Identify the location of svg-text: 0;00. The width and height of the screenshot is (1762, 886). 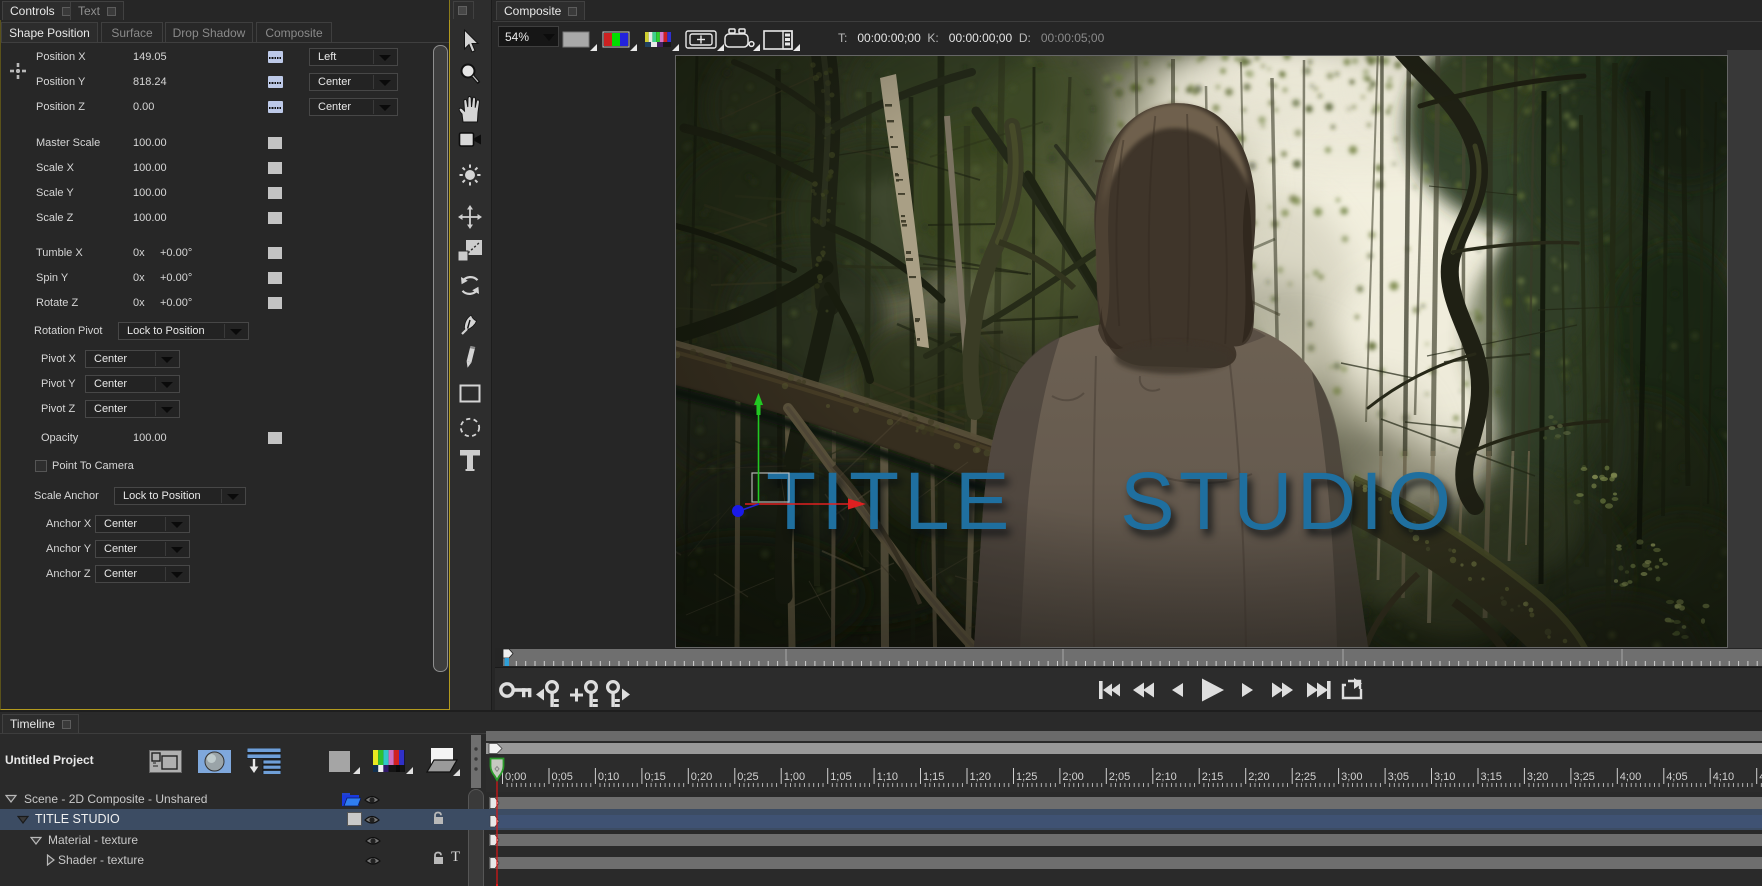
(515, 777).